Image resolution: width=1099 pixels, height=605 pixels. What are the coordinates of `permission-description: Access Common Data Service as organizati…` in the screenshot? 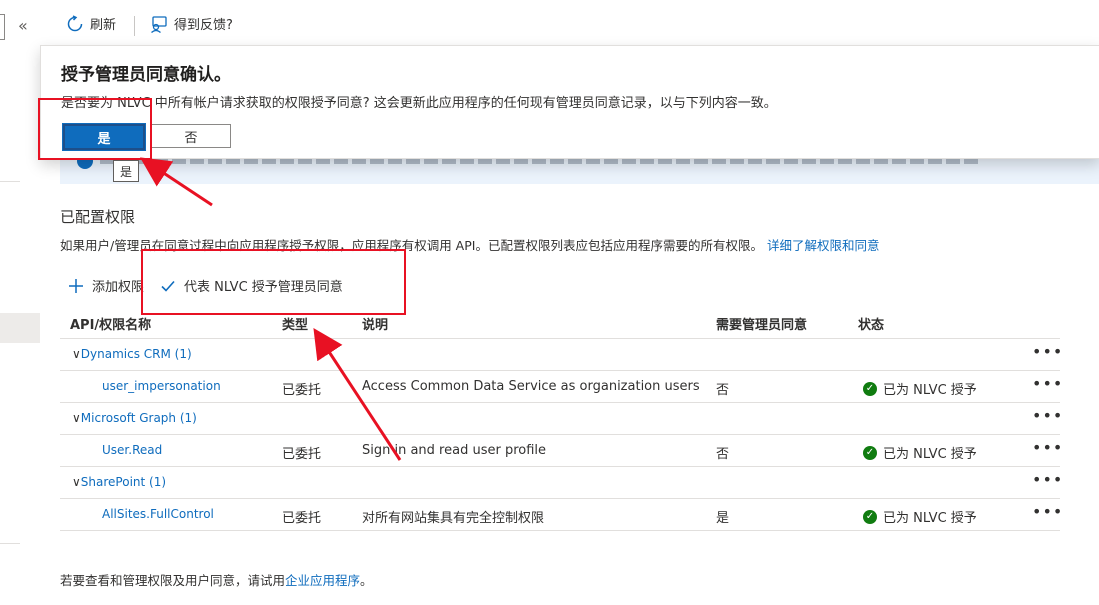 It's located at (531, 386).